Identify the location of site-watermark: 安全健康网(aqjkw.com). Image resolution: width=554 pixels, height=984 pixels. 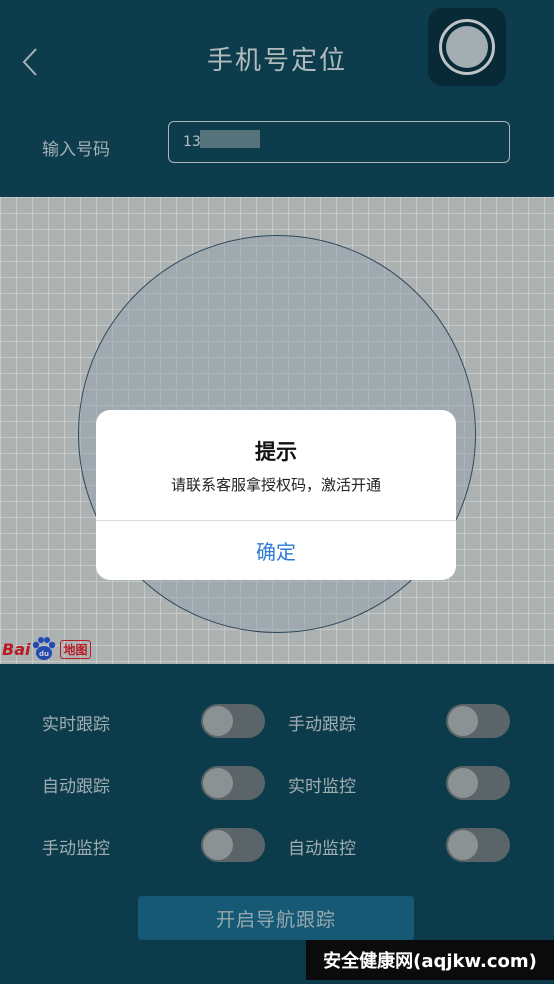
(430, 960).